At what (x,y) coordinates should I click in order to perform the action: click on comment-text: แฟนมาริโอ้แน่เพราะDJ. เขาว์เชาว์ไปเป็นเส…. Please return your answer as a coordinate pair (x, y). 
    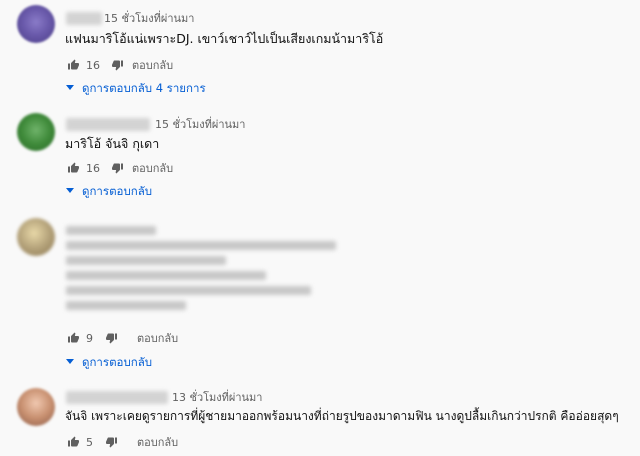
    Looking at the image, I should click on (224, 38).